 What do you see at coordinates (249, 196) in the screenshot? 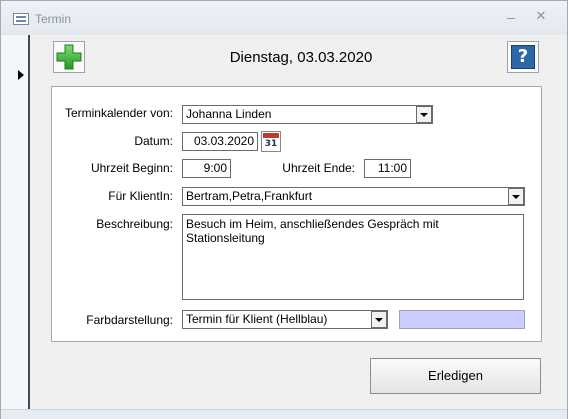
I see `client-value: Bertram,Petra,Frankfurt` at bounding box center [249, 196].